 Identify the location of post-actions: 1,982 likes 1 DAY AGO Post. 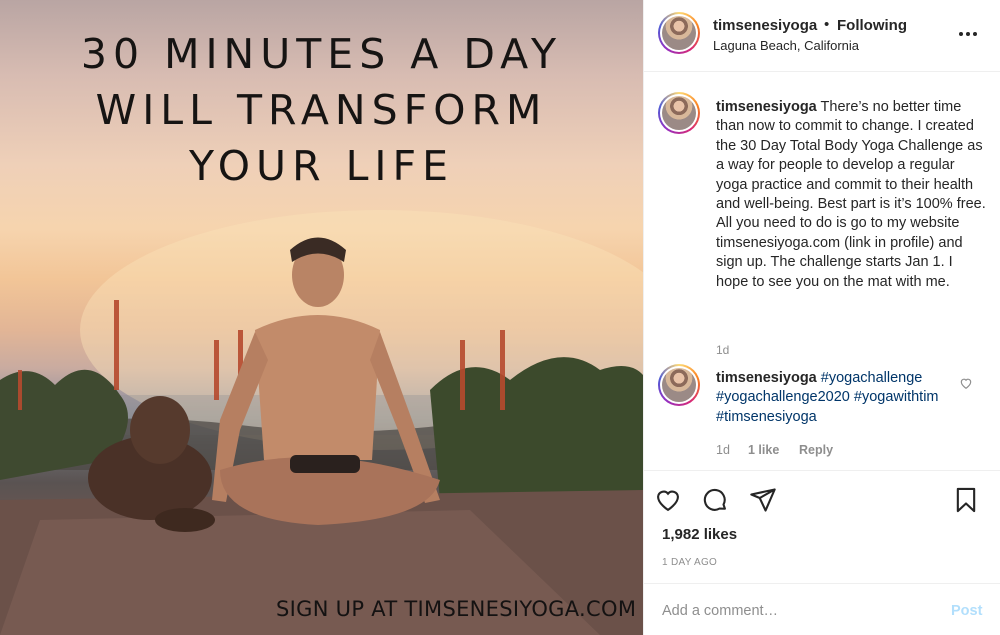
(822, 552).